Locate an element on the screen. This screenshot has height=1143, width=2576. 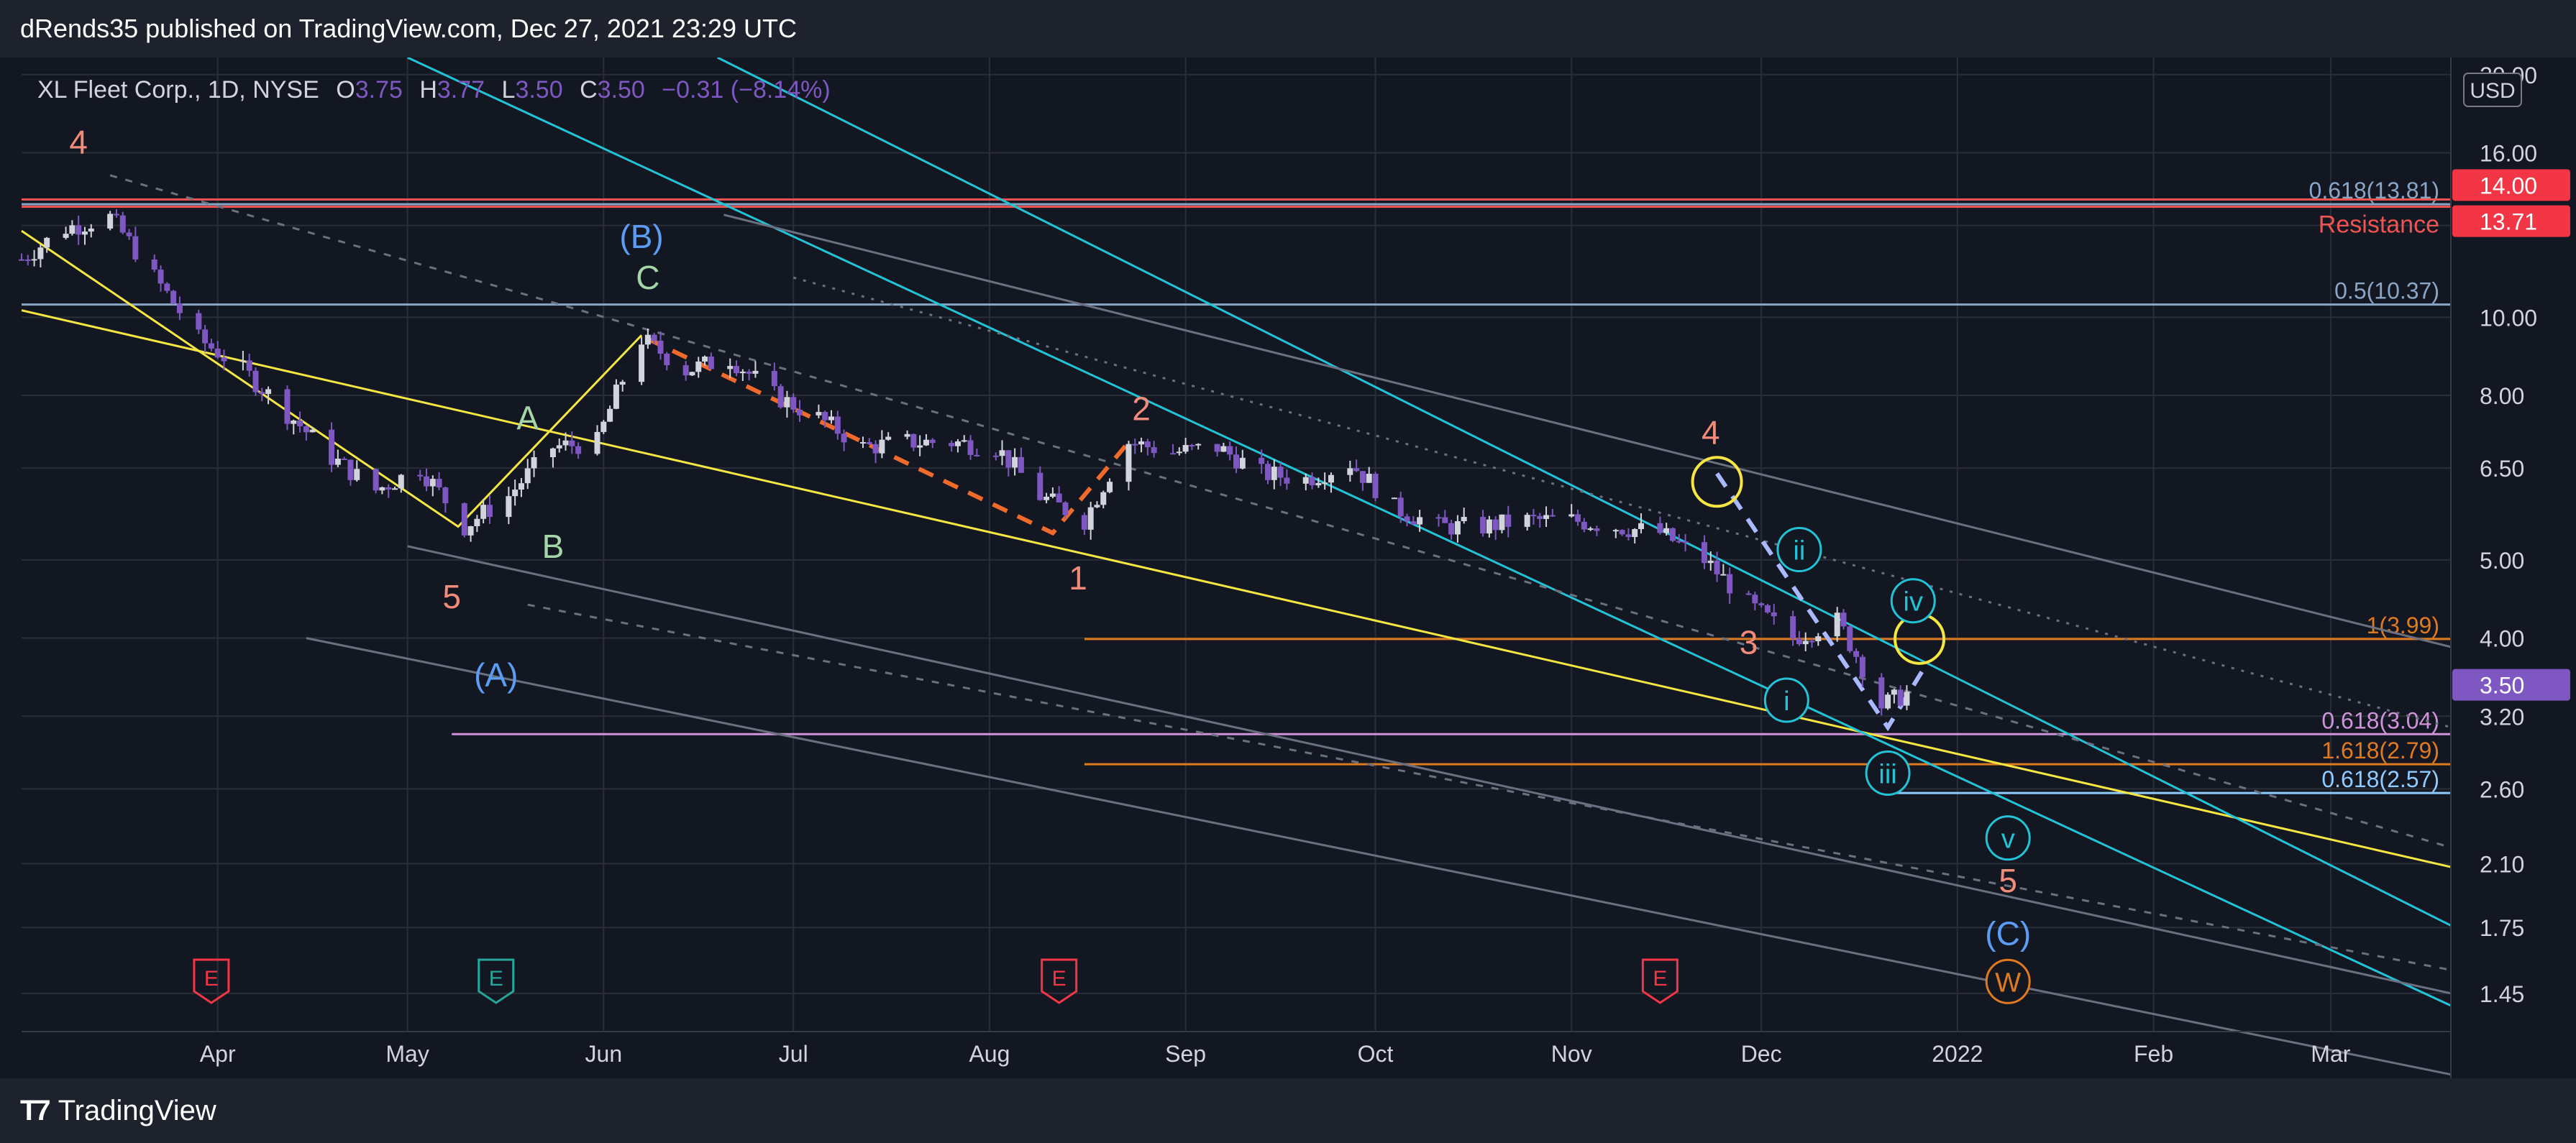
time-tick-label: Dec is located at coordinates (1761, 1054).